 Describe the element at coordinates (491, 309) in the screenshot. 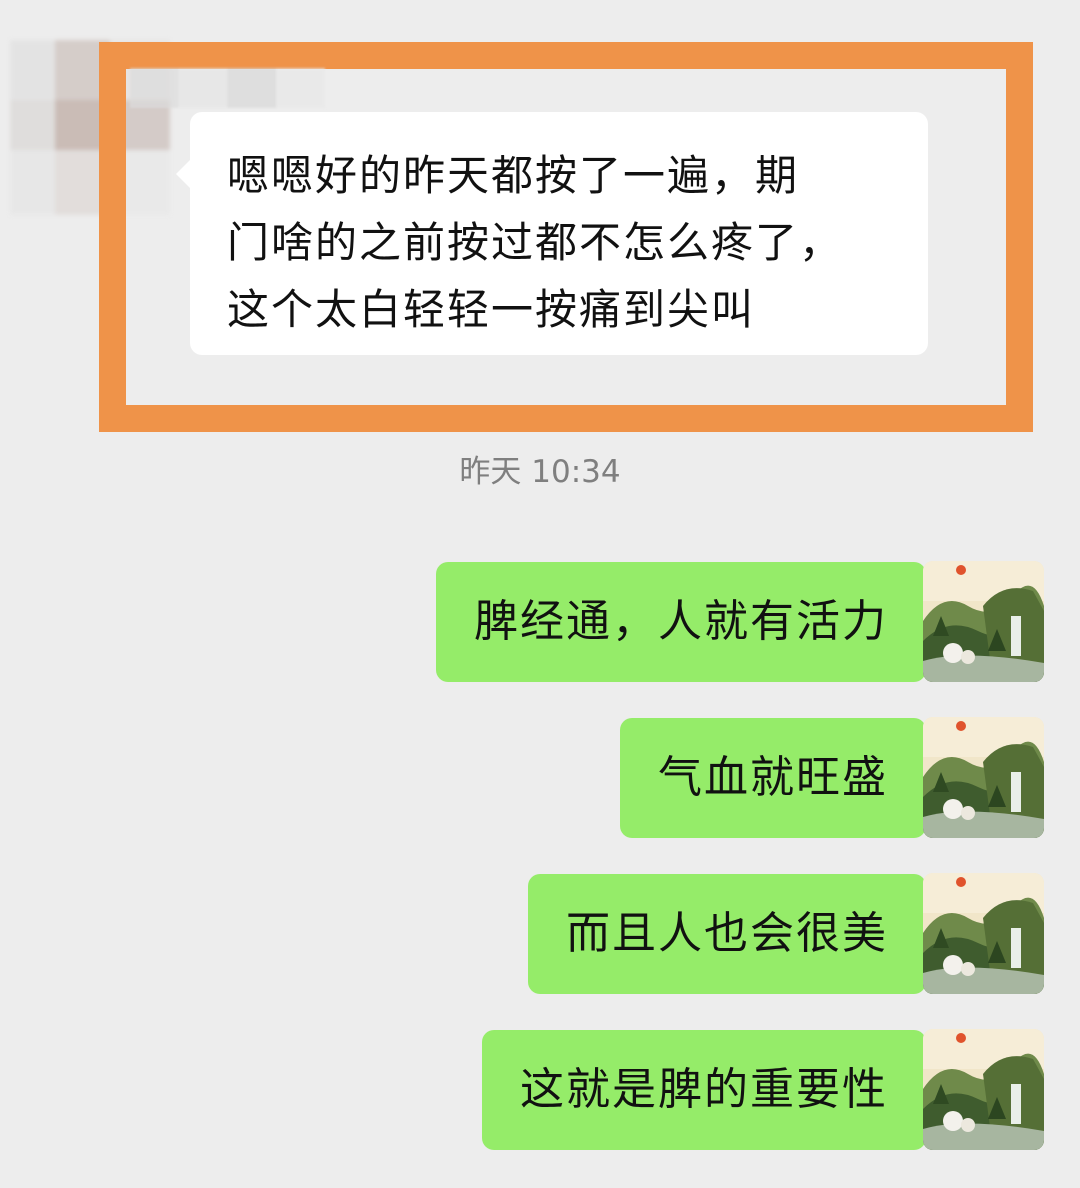

I see `message-line: 这个太白轻轻一按痛到尖叫` at that location.